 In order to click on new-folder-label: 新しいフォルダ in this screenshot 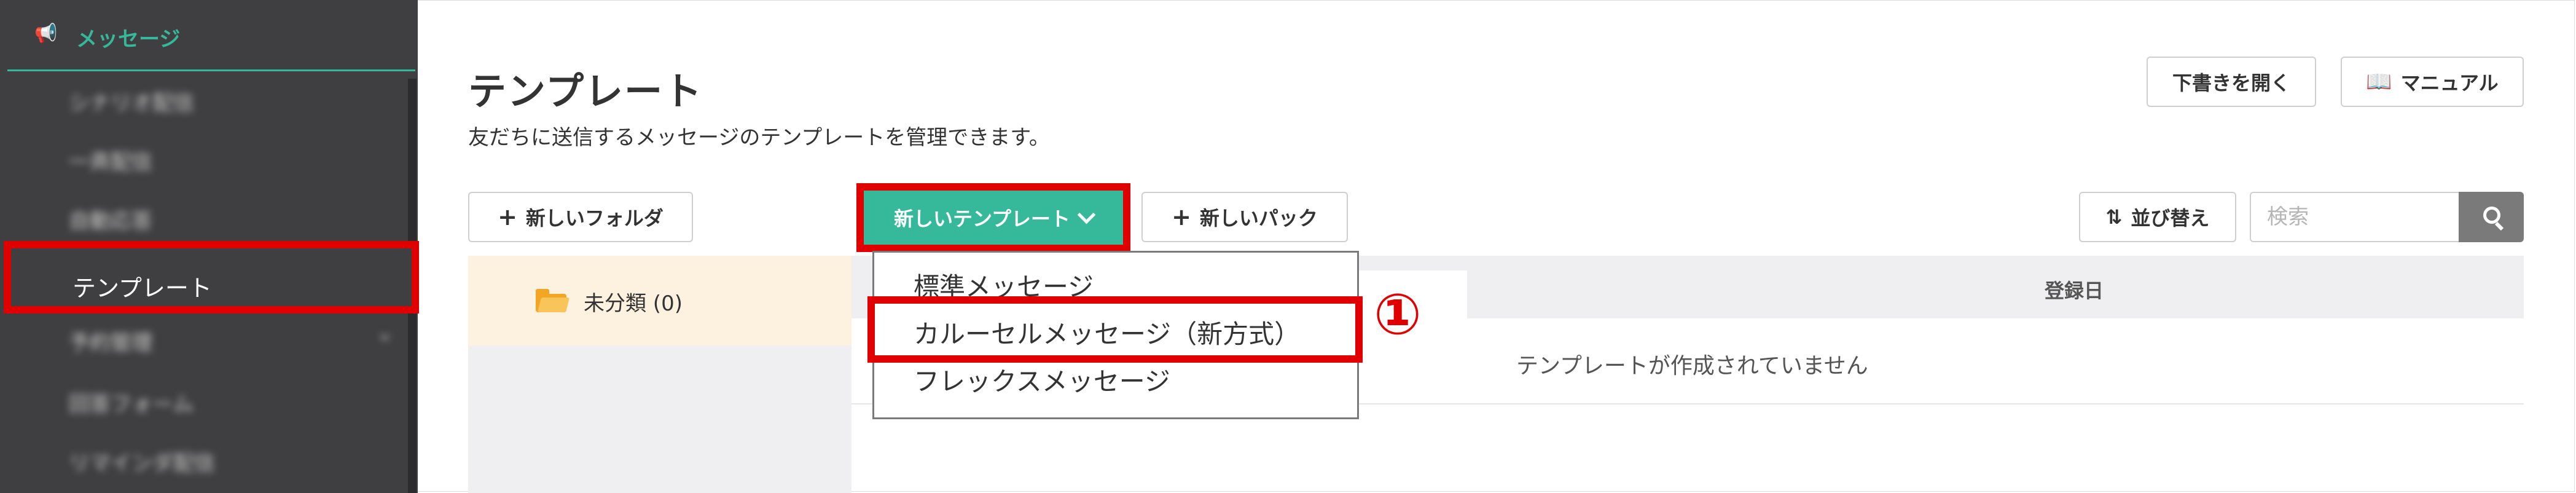, I will do `click(594, 218)`.